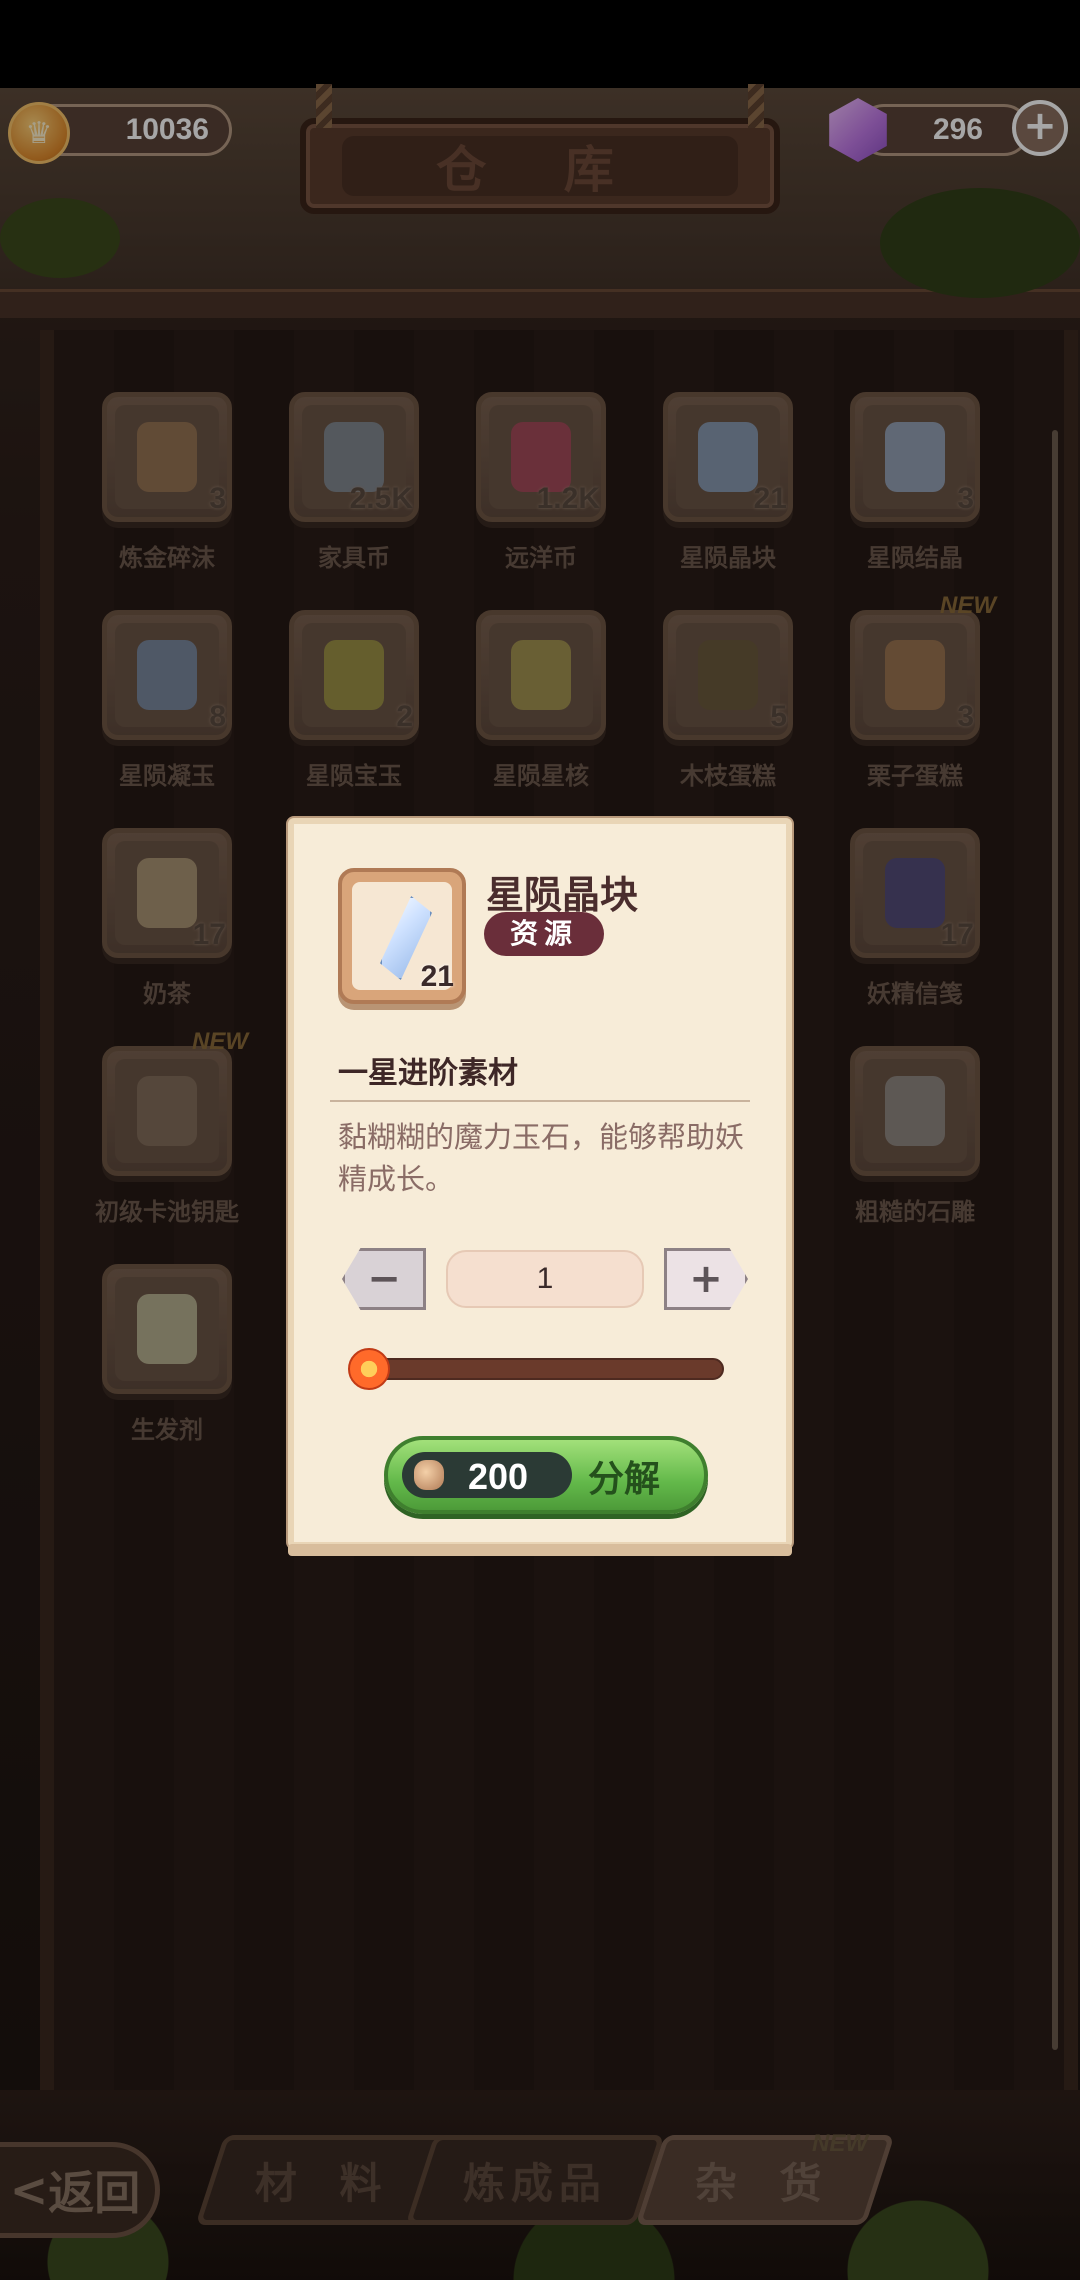 The image size is (1080, 2280). What do you see at coordinates (437, 976) in the screenshot?
I see `item-detail-count: 21` at bounding box center [437, 976].